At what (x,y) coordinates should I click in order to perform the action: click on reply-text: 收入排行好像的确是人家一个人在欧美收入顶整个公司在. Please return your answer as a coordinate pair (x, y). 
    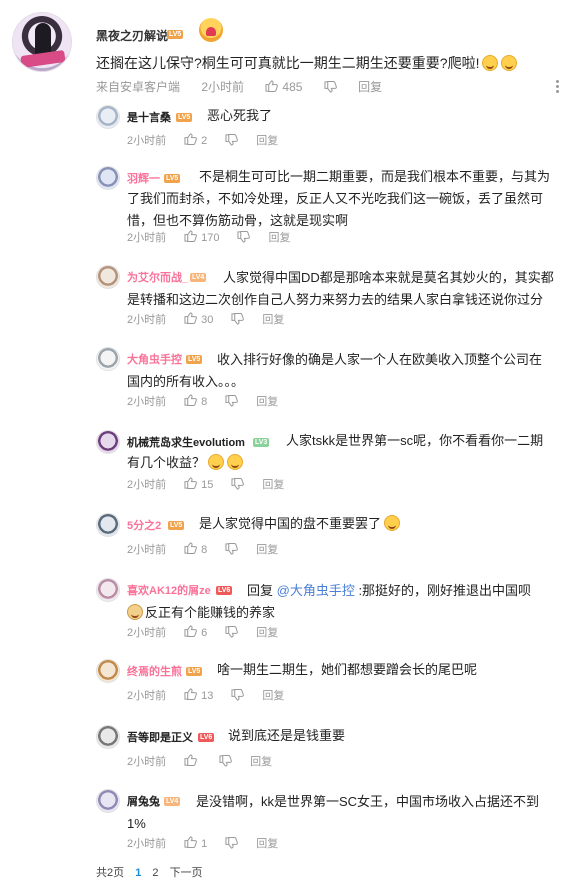
    Looking at the image, I should click on (380, 359).